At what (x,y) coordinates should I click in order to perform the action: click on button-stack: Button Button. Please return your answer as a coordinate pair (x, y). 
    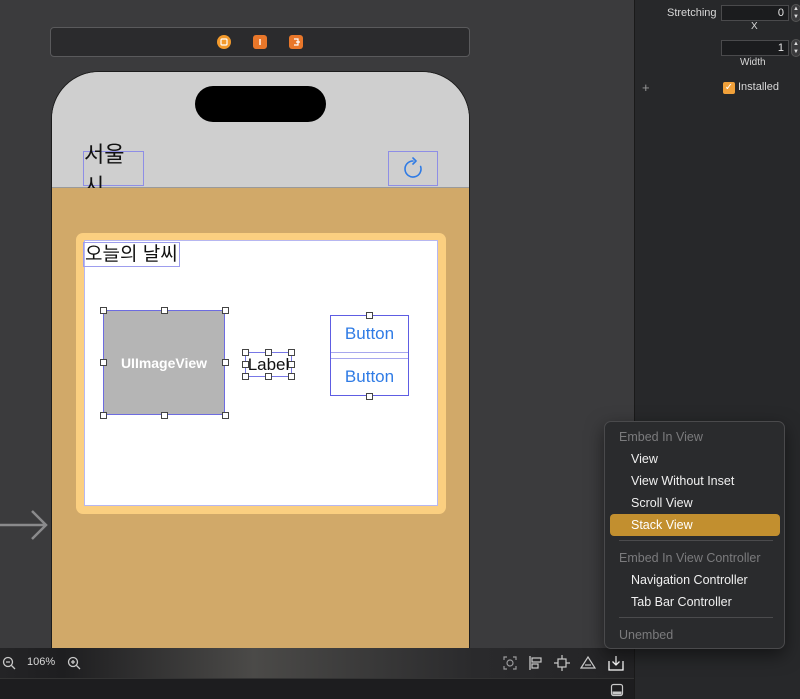
    Looking at the image, I should click on (369, 355).